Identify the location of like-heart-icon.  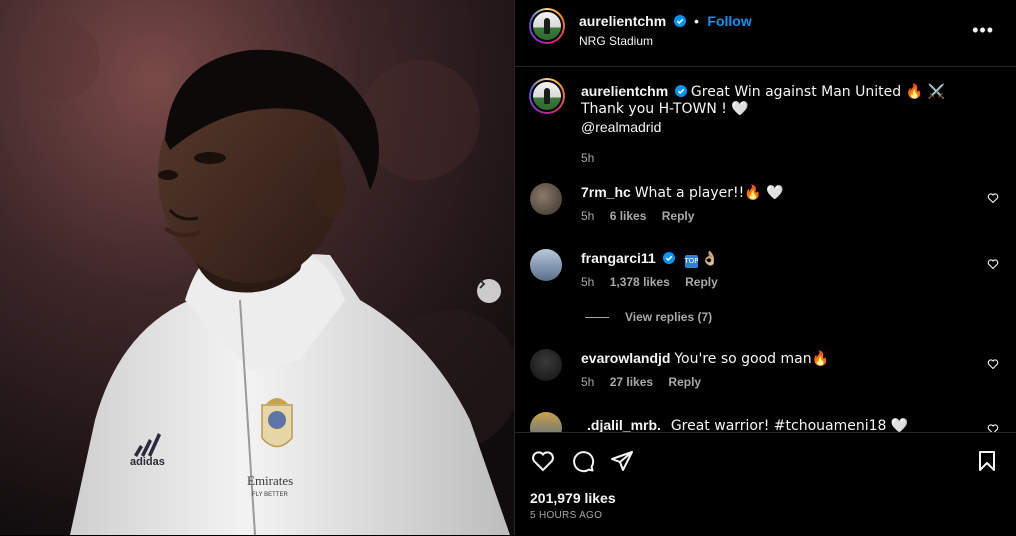
(543, 461).